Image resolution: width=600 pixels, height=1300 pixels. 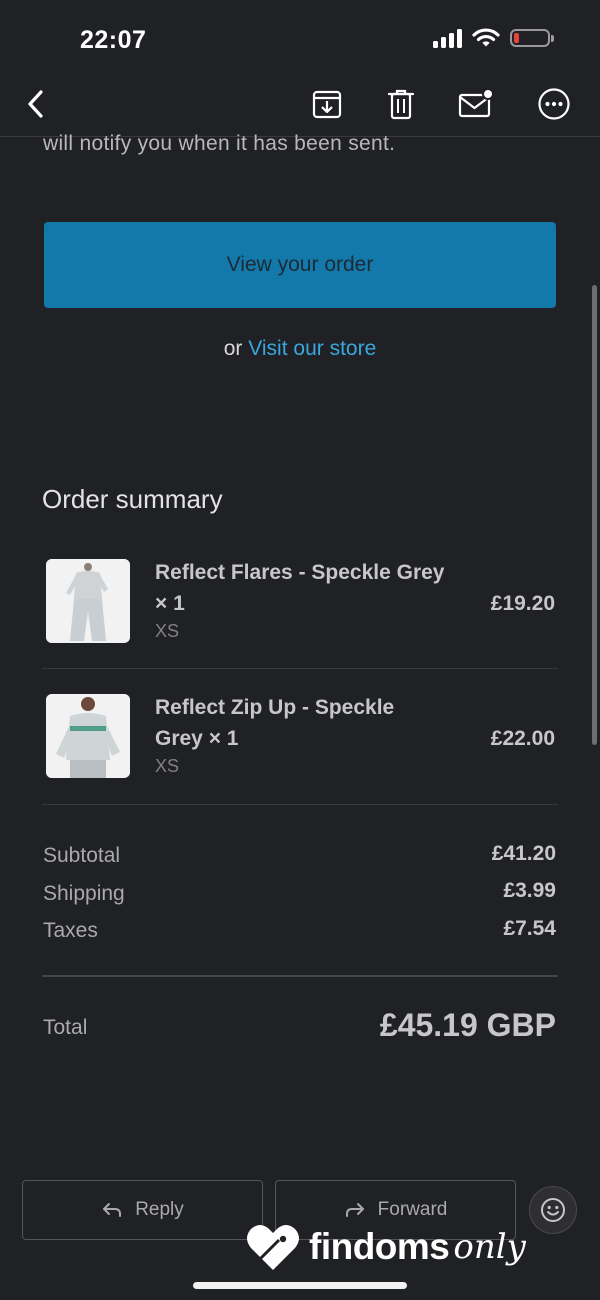 What do you see at coordinates (300, 1285) in the screenshot?
I see `home-indicator` at bounding box center [300, 1285].